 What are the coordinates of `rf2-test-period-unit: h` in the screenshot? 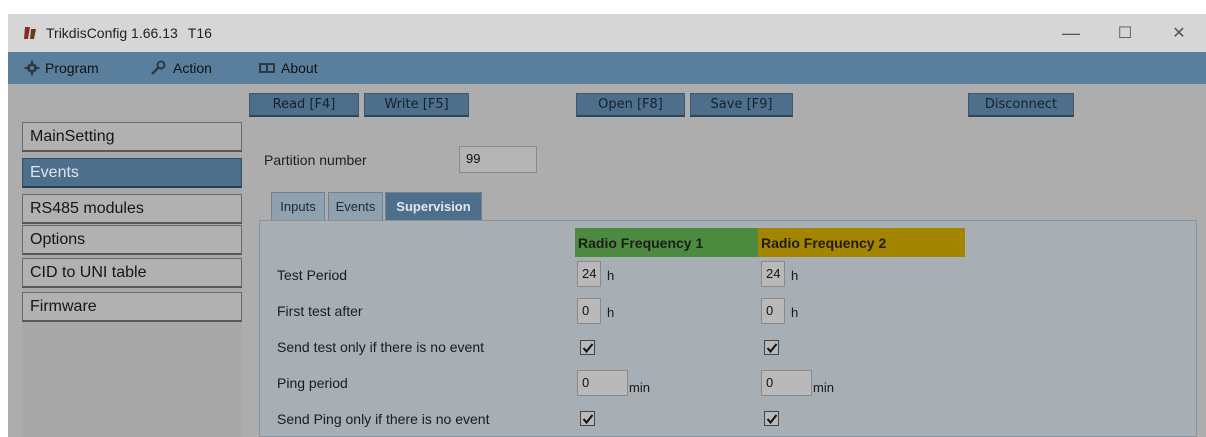 It's located at (795, 275).